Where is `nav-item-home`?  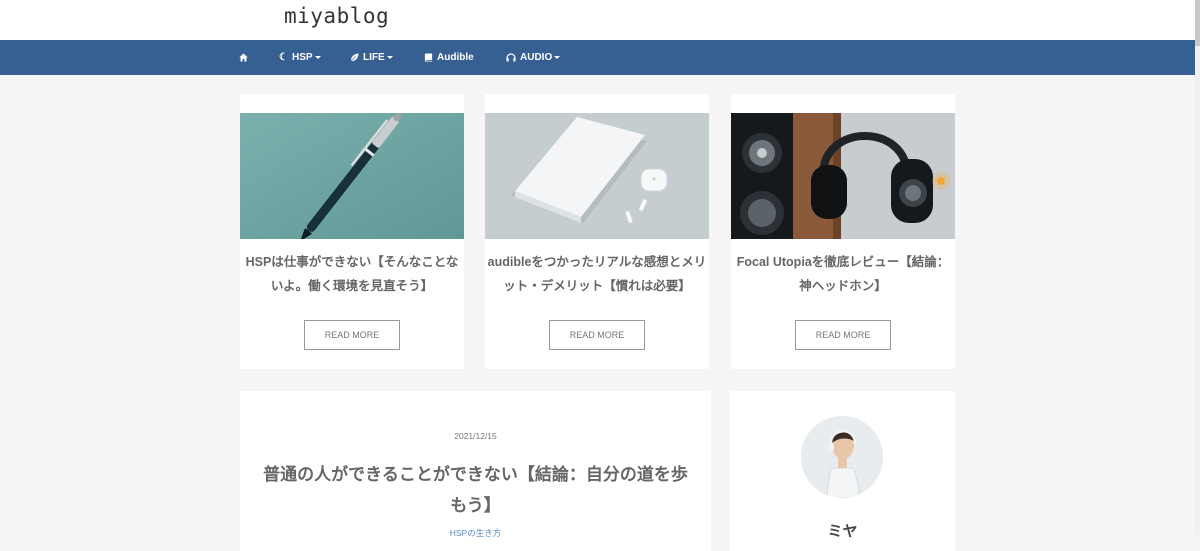 nav-item-home is located at coordinates (243, 57).